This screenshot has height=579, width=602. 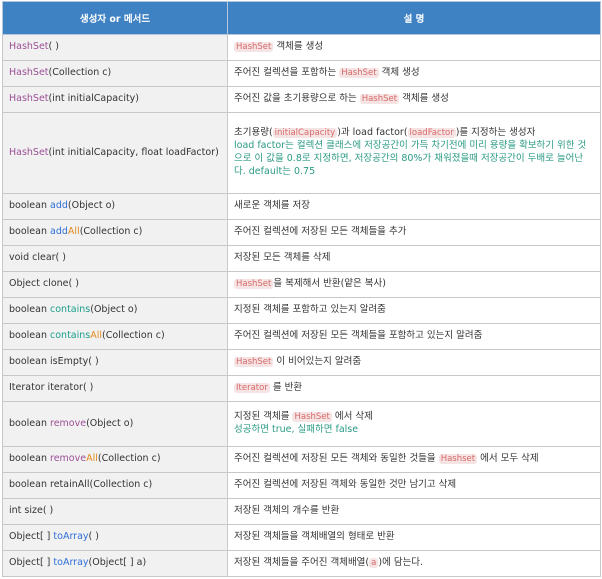 What do you see at coordinates (414, 511) in the screenshot?
I see `description-cell: 저장된 객체의 개수를 반환` at bounding box center [414, 511].